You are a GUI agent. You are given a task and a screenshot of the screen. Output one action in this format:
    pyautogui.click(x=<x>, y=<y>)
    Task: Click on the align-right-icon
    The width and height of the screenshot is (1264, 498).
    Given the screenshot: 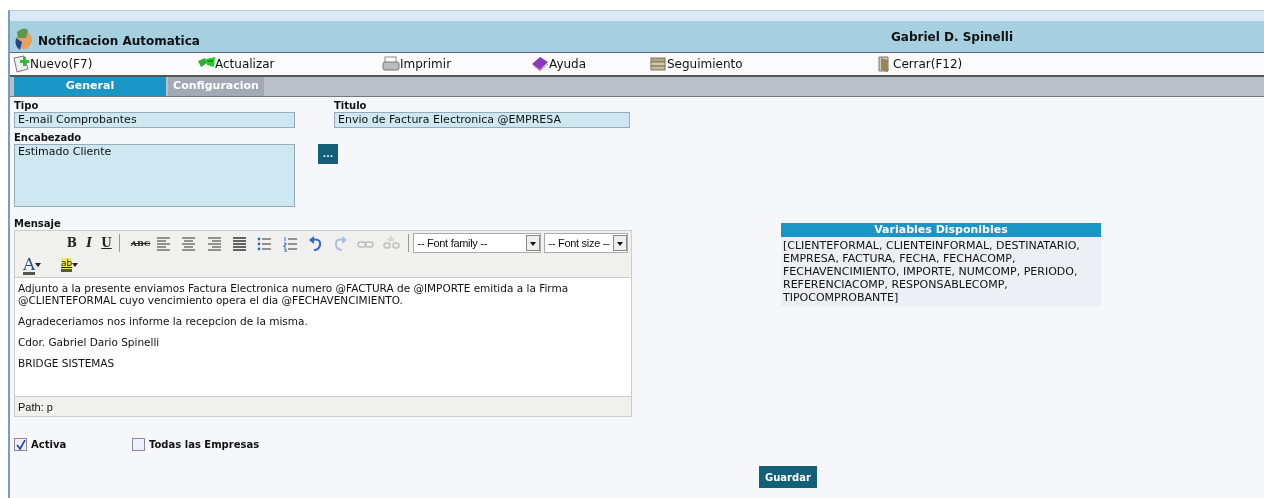 What is the action you would take?
    pyautogui.click(x=214, y=243)
    